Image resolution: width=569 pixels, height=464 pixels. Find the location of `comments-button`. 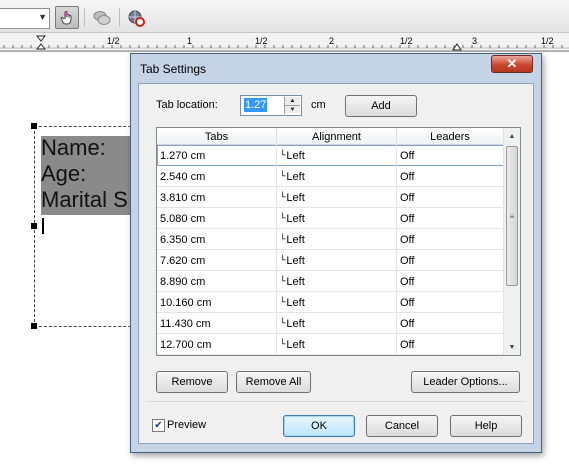

comments-button is located at coordinates (102, 17).